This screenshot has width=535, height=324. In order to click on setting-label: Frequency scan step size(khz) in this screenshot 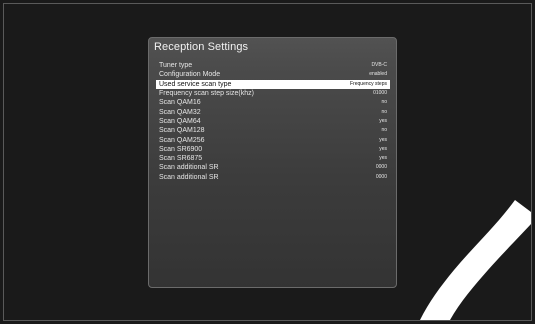, I will do `click(206, 94)`.